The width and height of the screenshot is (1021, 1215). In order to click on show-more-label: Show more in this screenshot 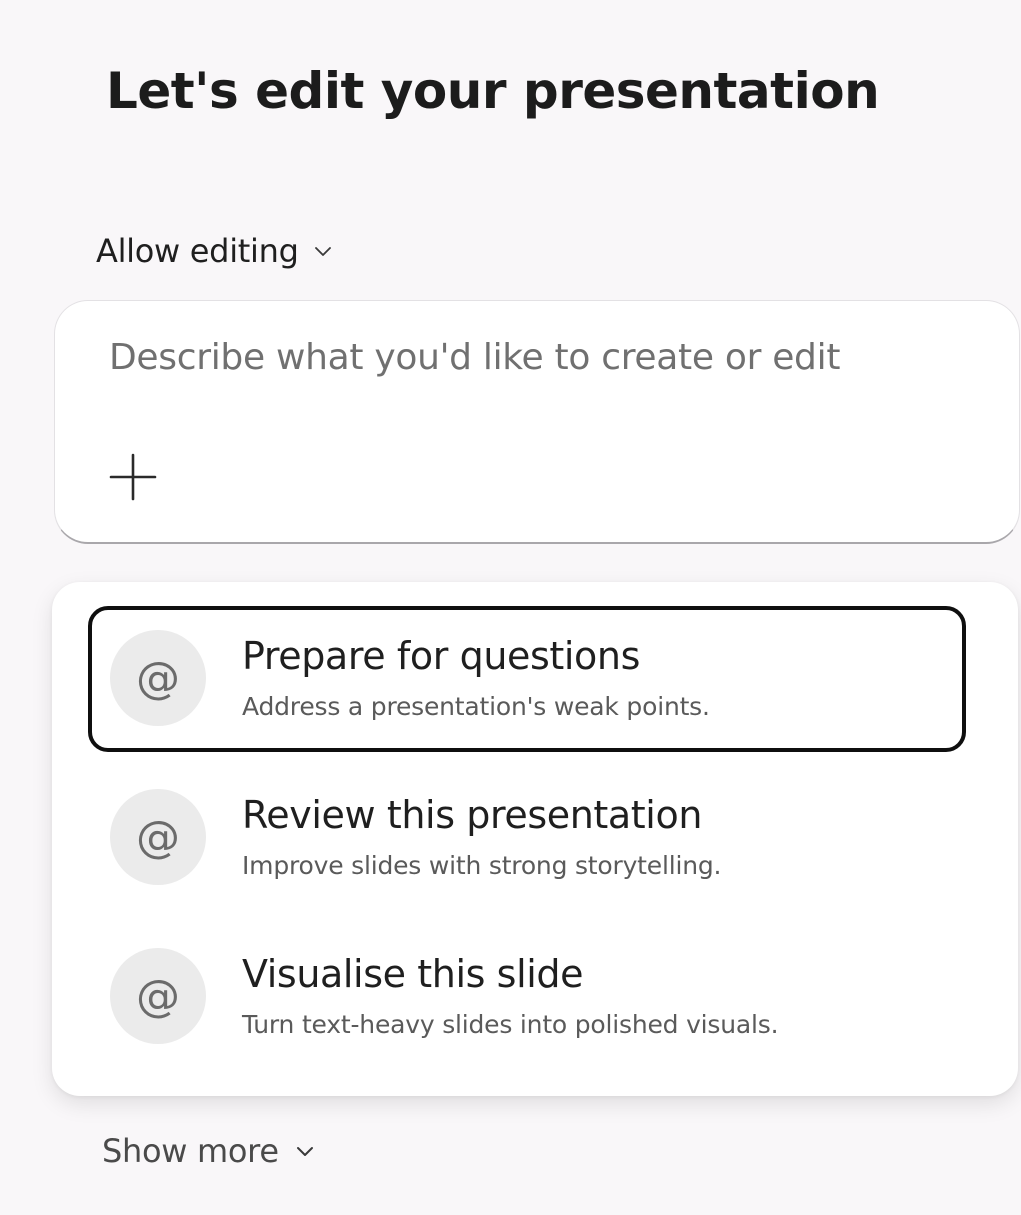, I will do `click(190, 1151)`.